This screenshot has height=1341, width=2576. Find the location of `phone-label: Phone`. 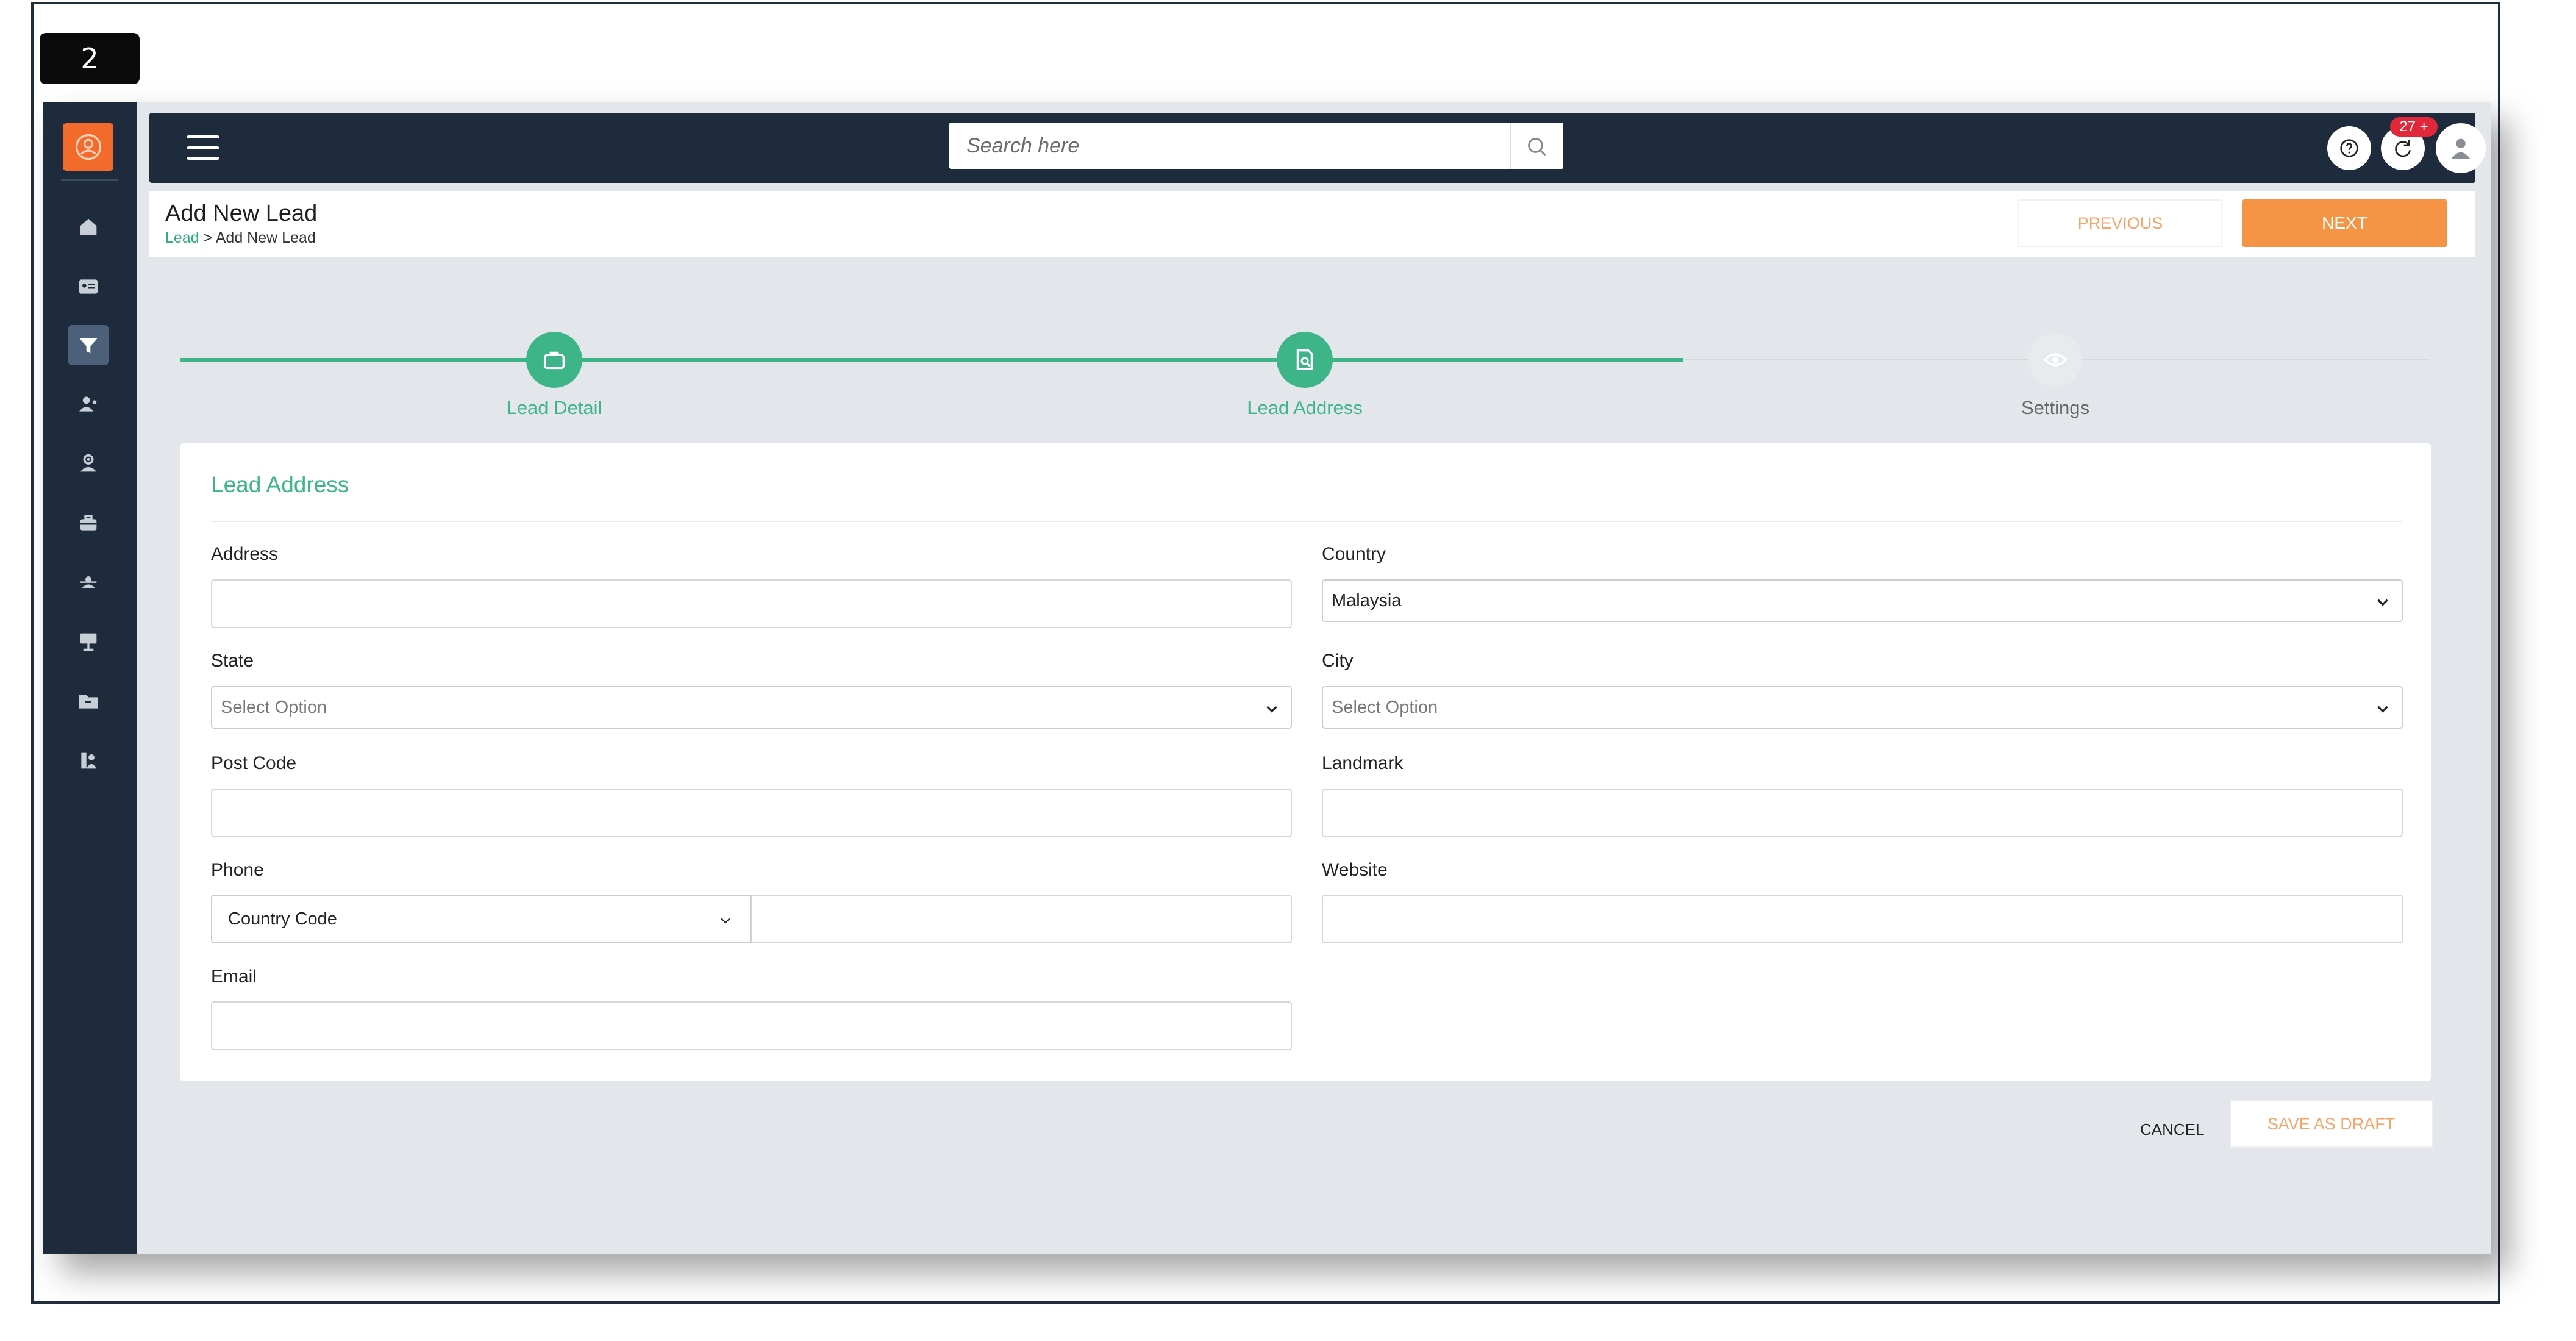

phone-label: Phone is located at coordinates (237, 870).